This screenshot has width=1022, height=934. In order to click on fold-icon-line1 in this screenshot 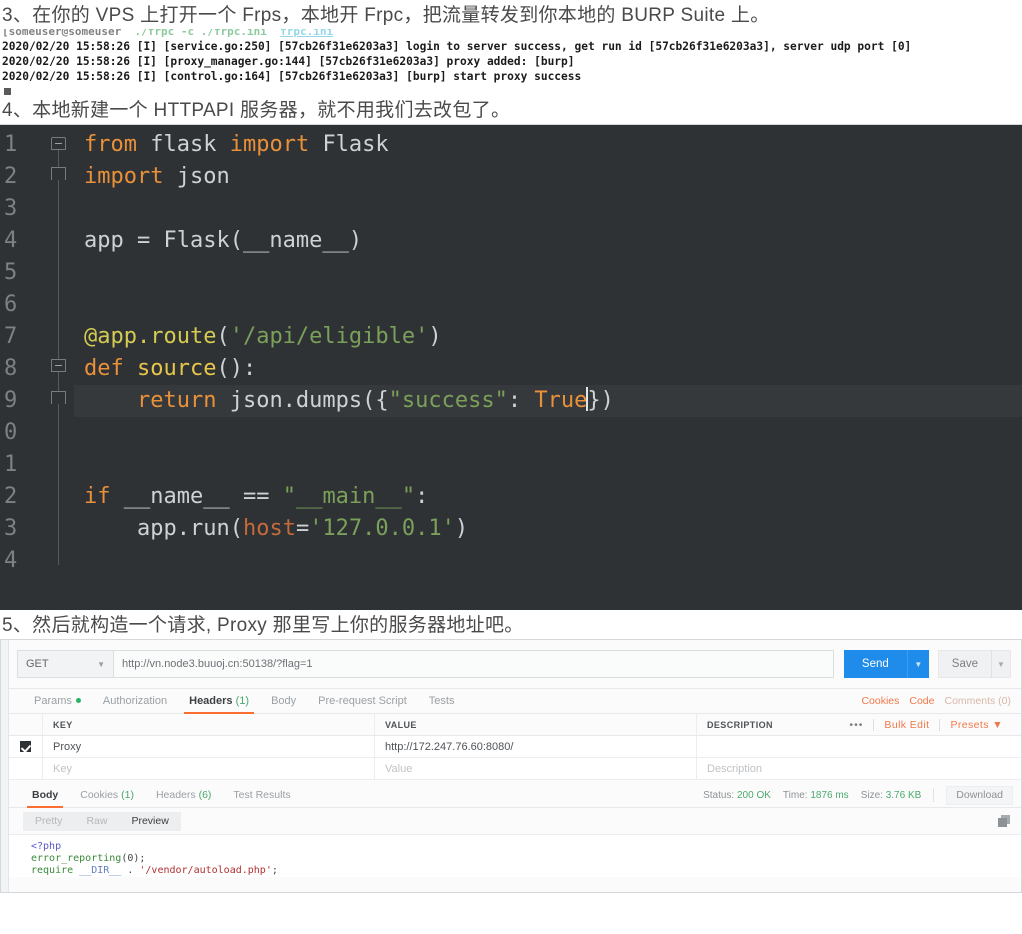, I will do `click(58, 143)`.